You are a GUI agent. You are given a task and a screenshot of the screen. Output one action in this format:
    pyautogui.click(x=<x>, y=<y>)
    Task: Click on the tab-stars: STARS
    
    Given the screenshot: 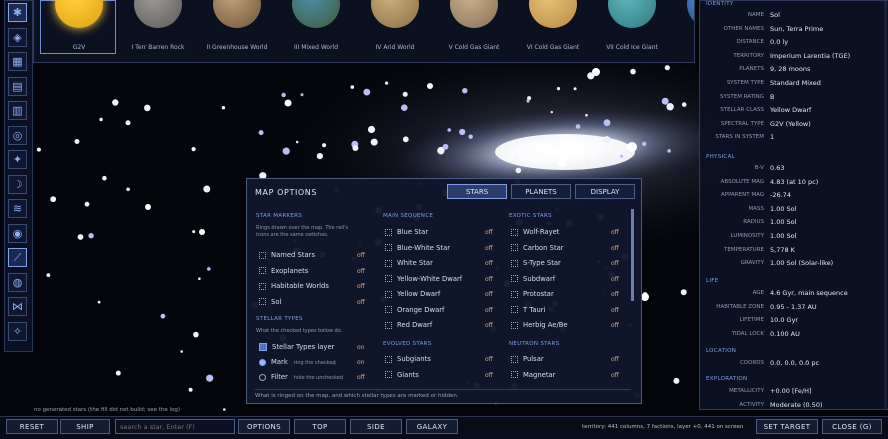 What is the action you would take?
    pyautogui.click(x=477, y=191)
    